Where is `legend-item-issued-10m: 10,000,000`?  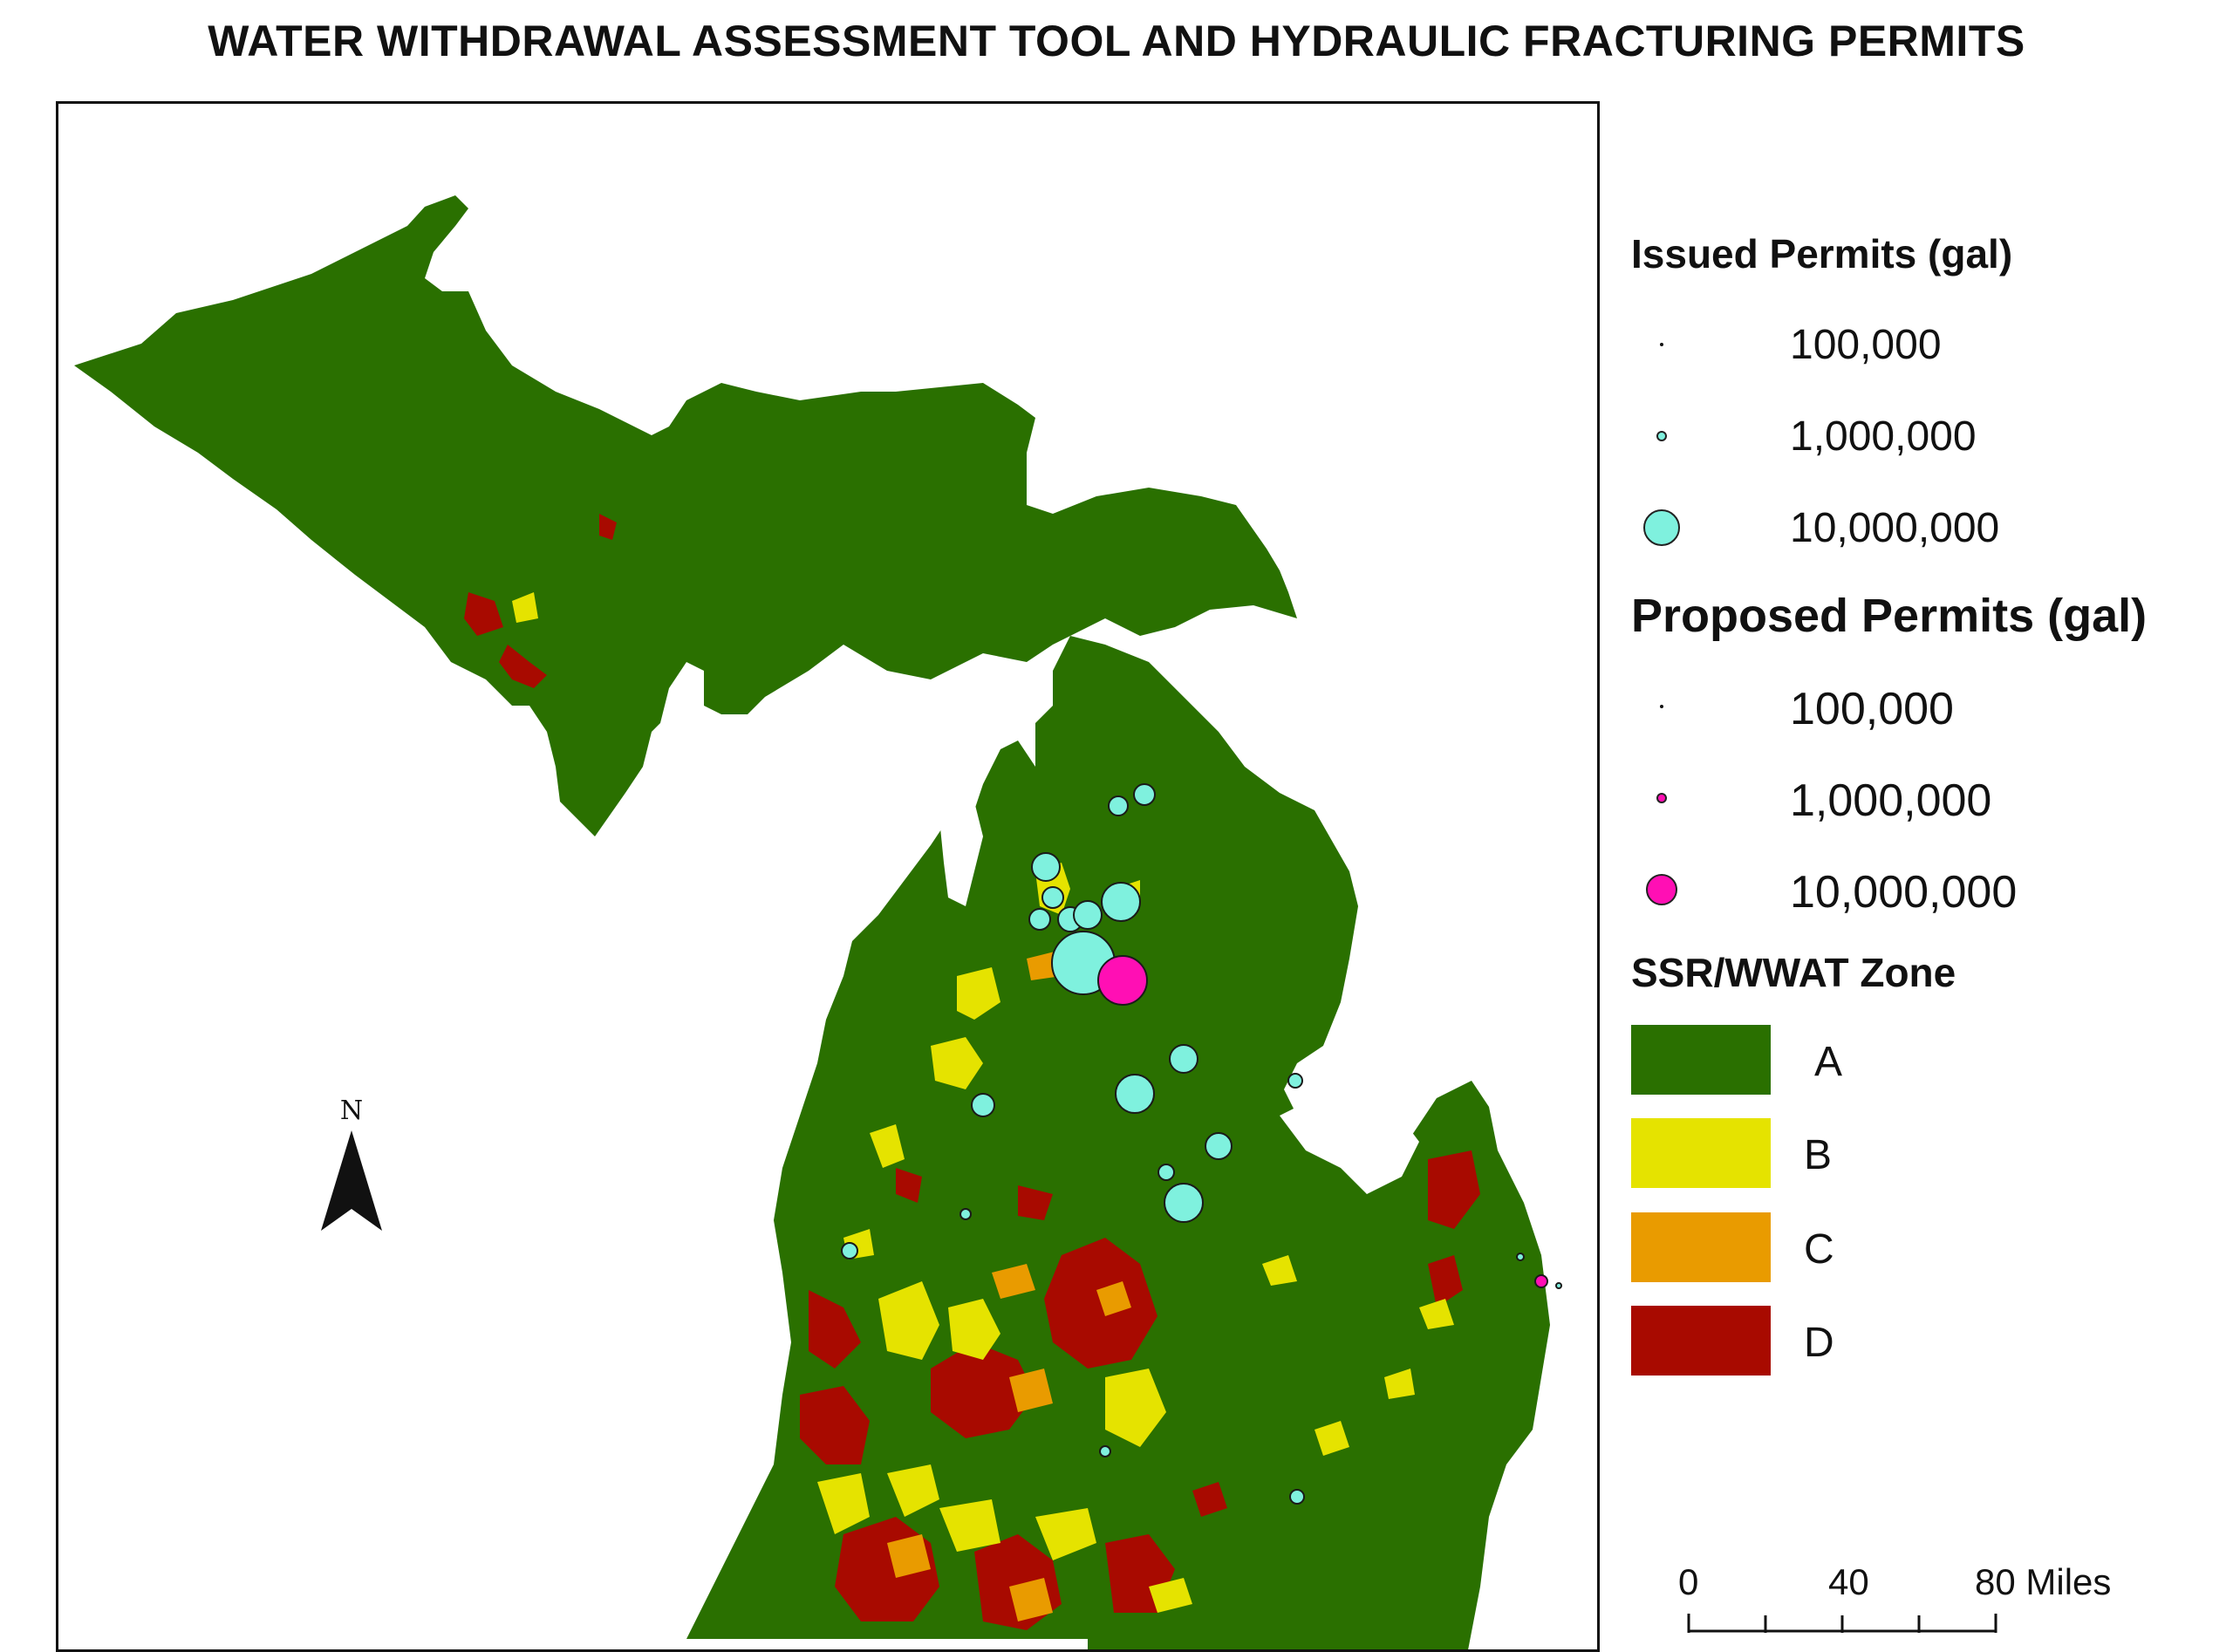
legend-item-issued-10m: 10,000,000 is located at coordinates (1923, 527).